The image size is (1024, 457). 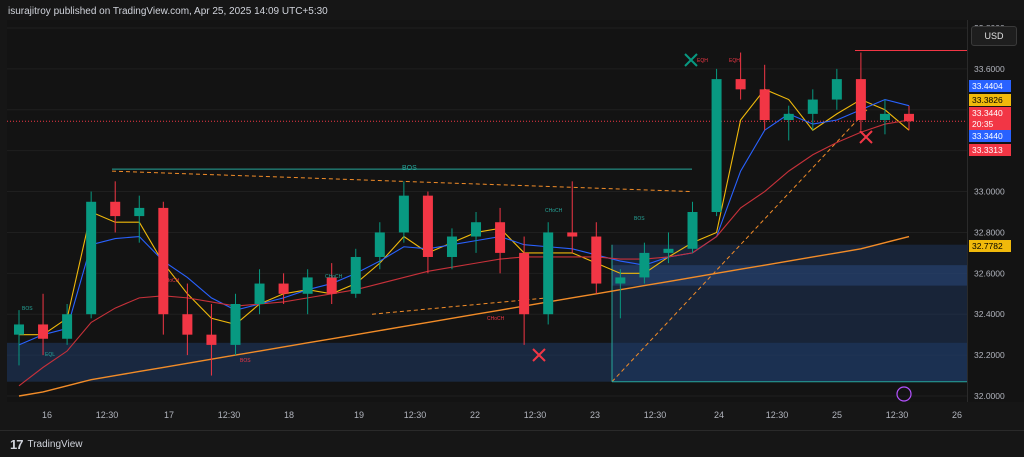 I want to click on time-tick-label: 25, so click(x=837, y=415).